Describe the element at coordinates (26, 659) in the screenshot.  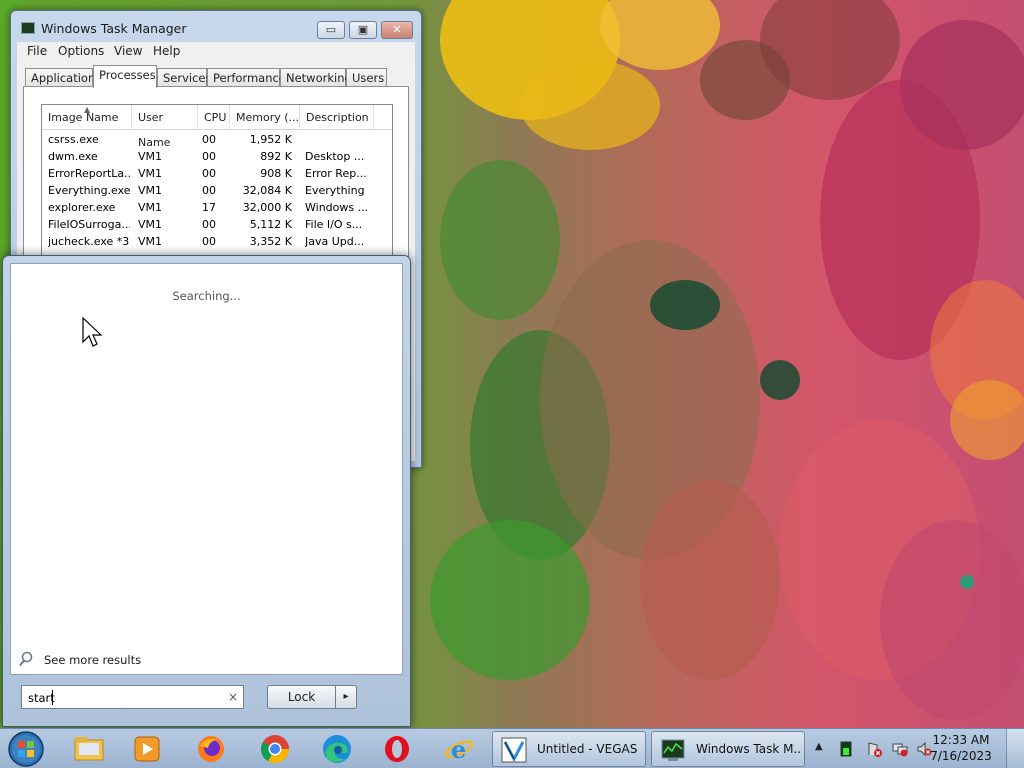
I see `magnifier-icon` at that location.